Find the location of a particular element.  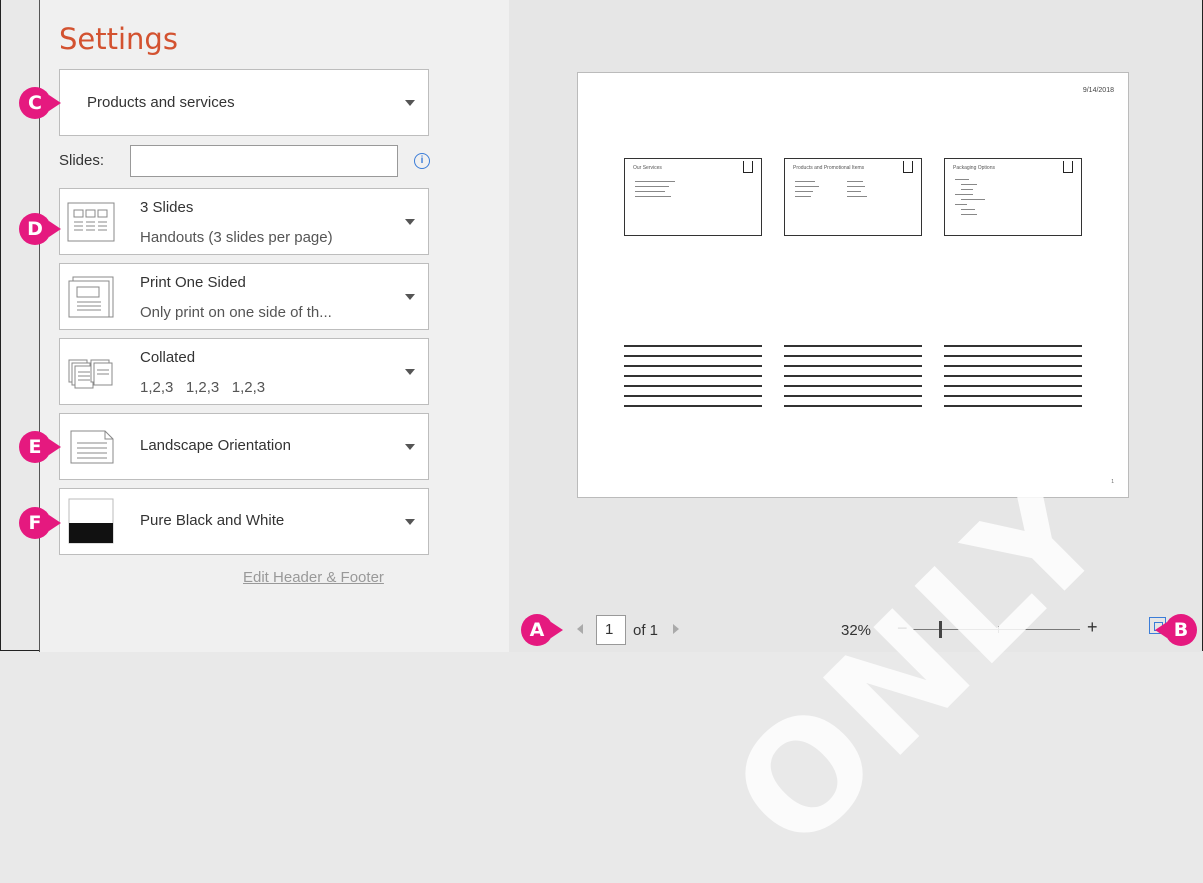

zoom-in-button: + is located at coordinates (1092, 627).